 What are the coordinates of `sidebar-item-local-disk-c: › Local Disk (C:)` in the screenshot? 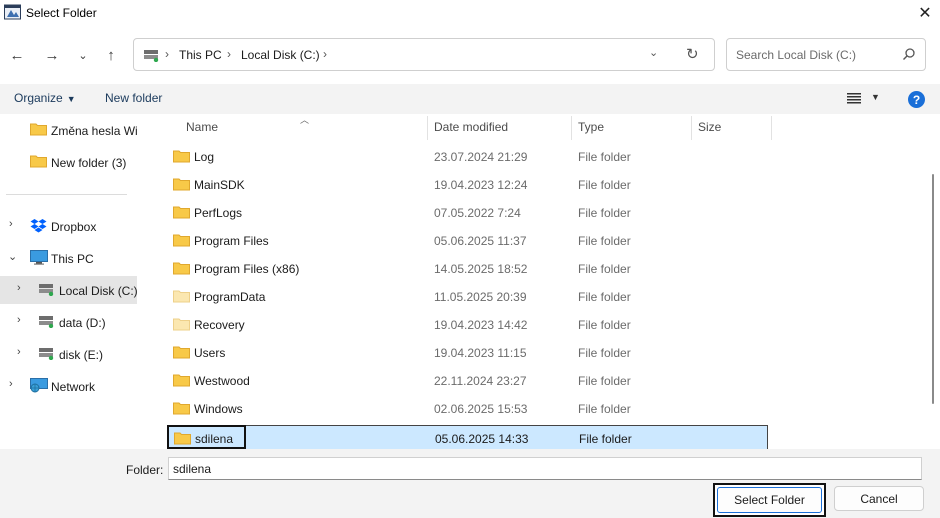 It's located at (68, 290).